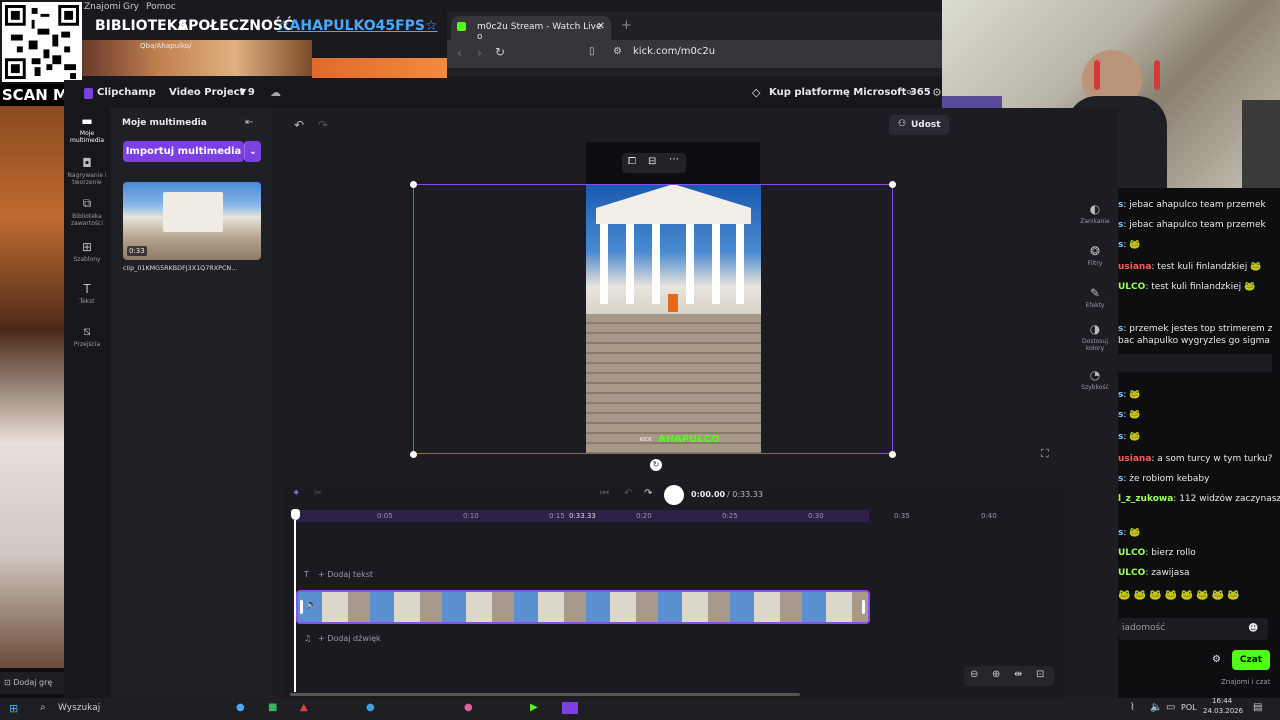  What do you see at coordinates (357, 26) in the screenshot?
I see `nav-username: ☆AHAPULKO45FPS☆` at bounding box center [357, 26].